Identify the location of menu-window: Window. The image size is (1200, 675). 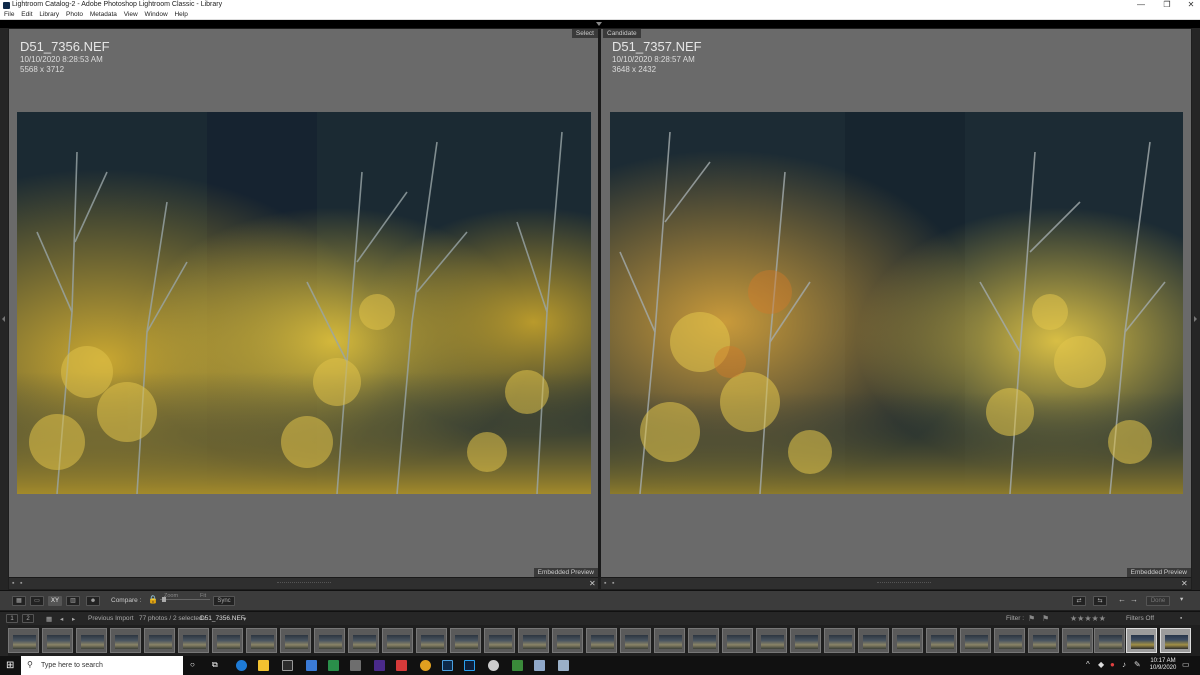
(156, 15).